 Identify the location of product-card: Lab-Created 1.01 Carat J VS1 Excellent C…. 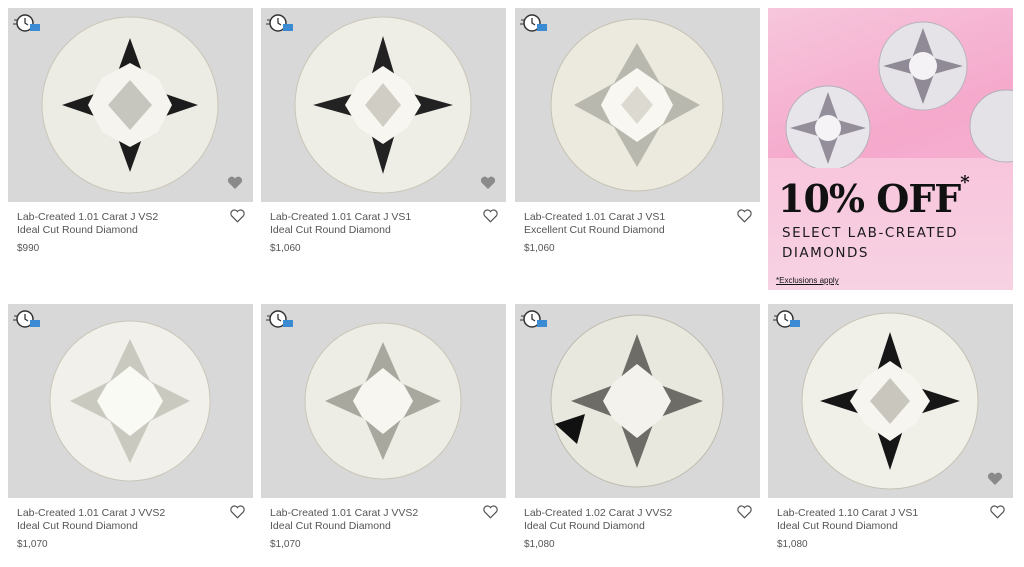
(637, 131).